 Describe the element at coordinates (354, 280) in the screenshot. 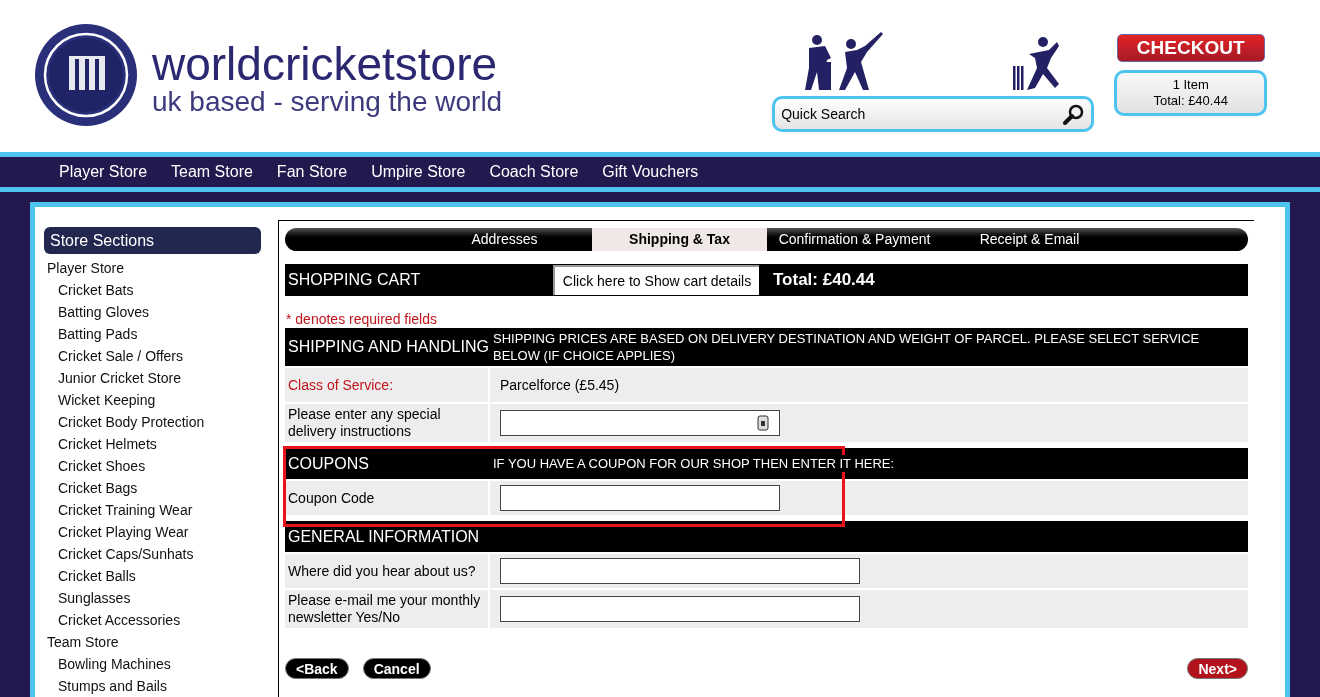

I see `cart-bar-title: SHOPPING CART` at that location.